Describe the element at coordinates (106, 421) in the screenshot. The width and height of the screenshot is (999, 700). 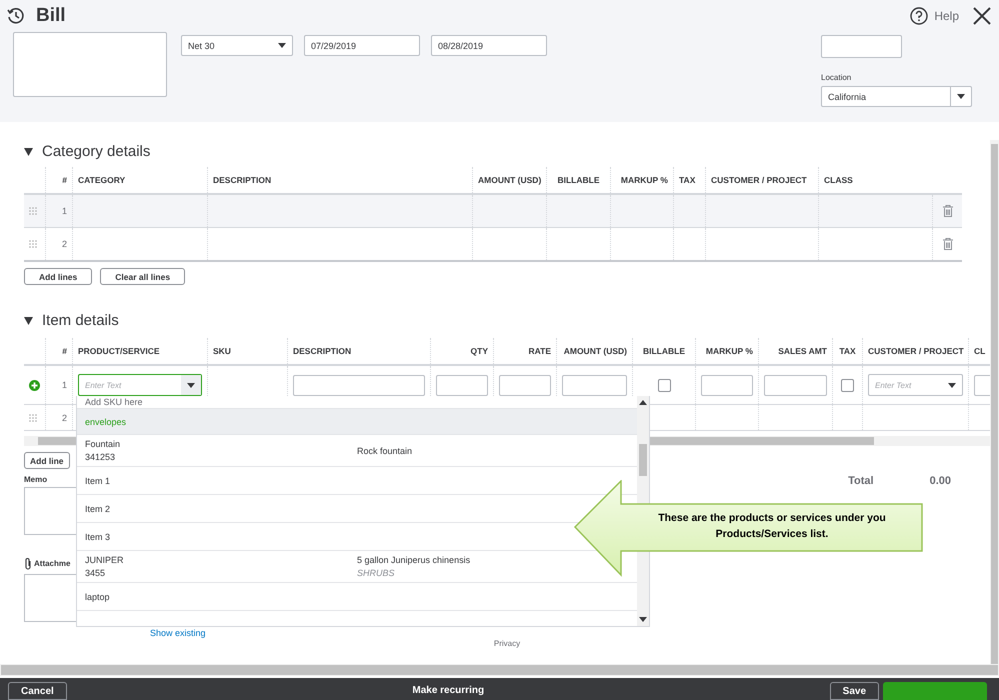
I see `product-name: envelopes` at that location.